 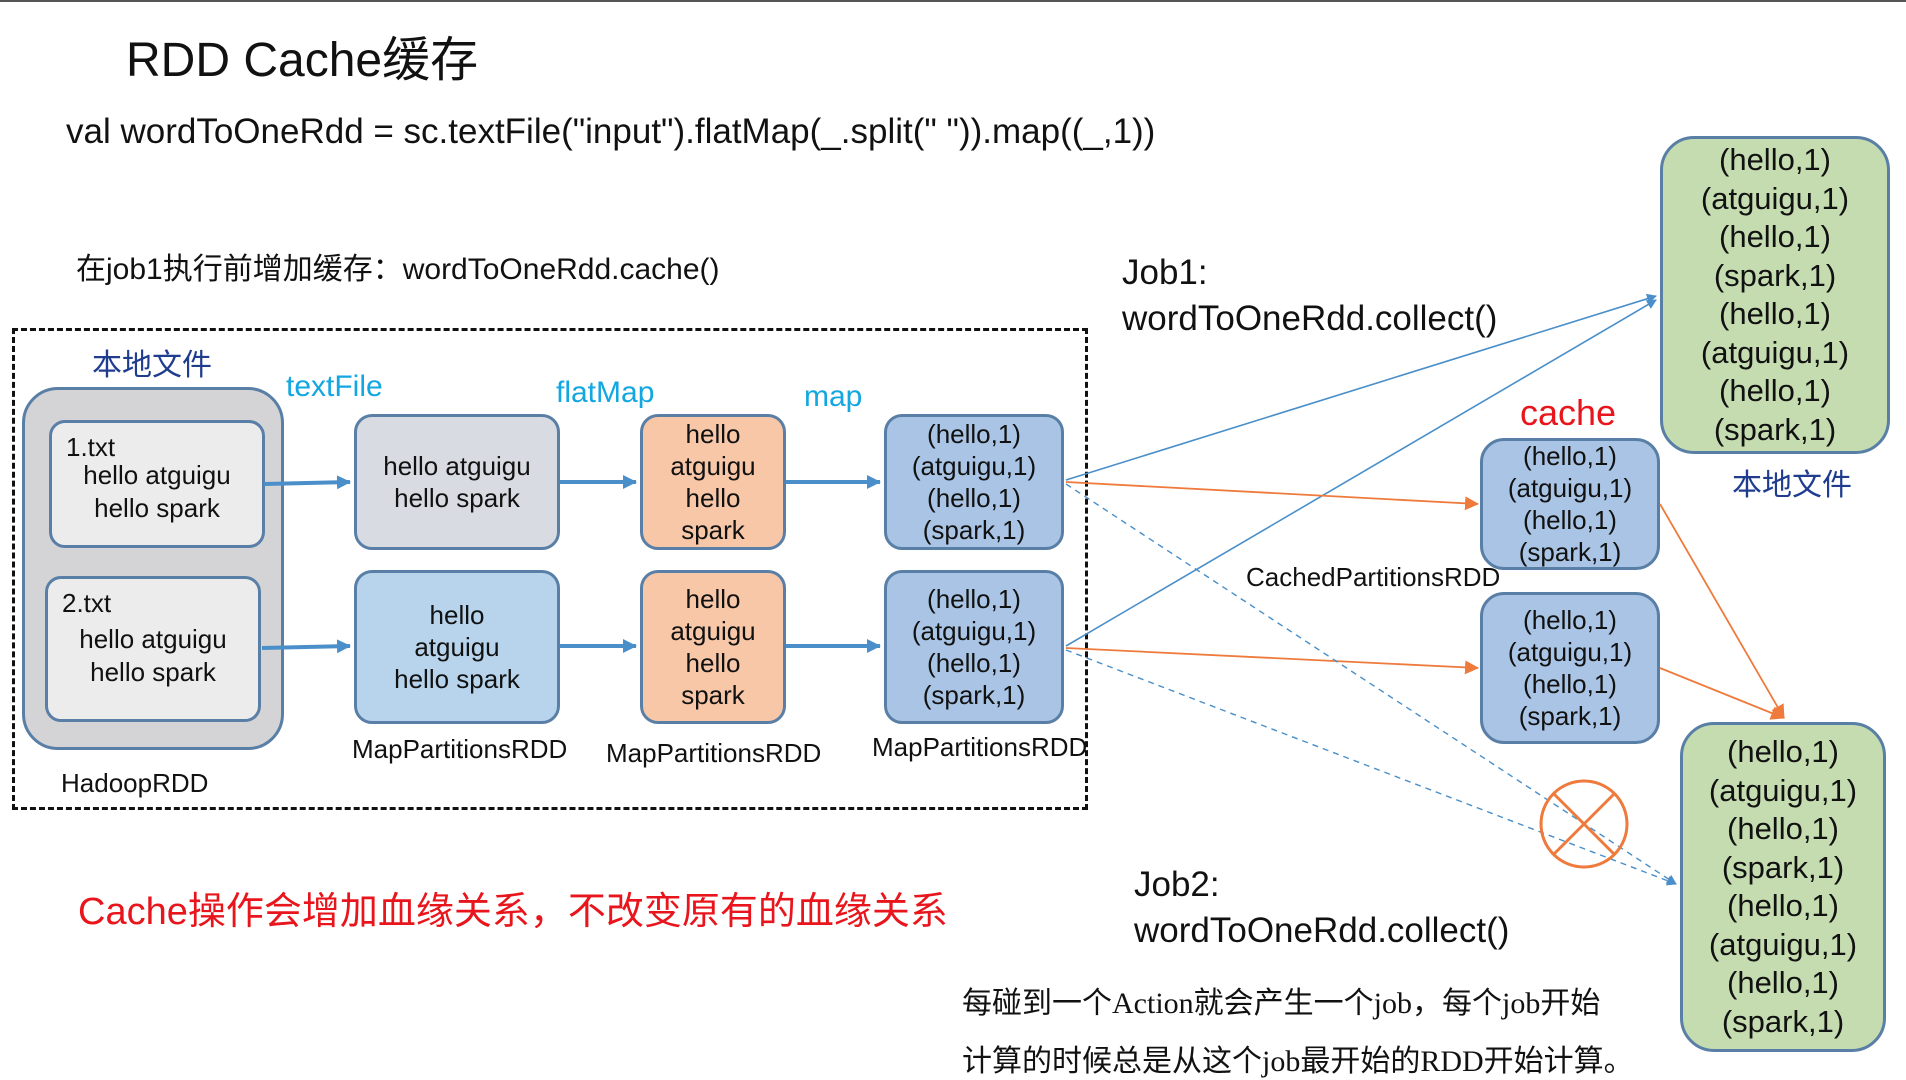 I want to click on circle-x-icon, so click(x=1584, y=824).